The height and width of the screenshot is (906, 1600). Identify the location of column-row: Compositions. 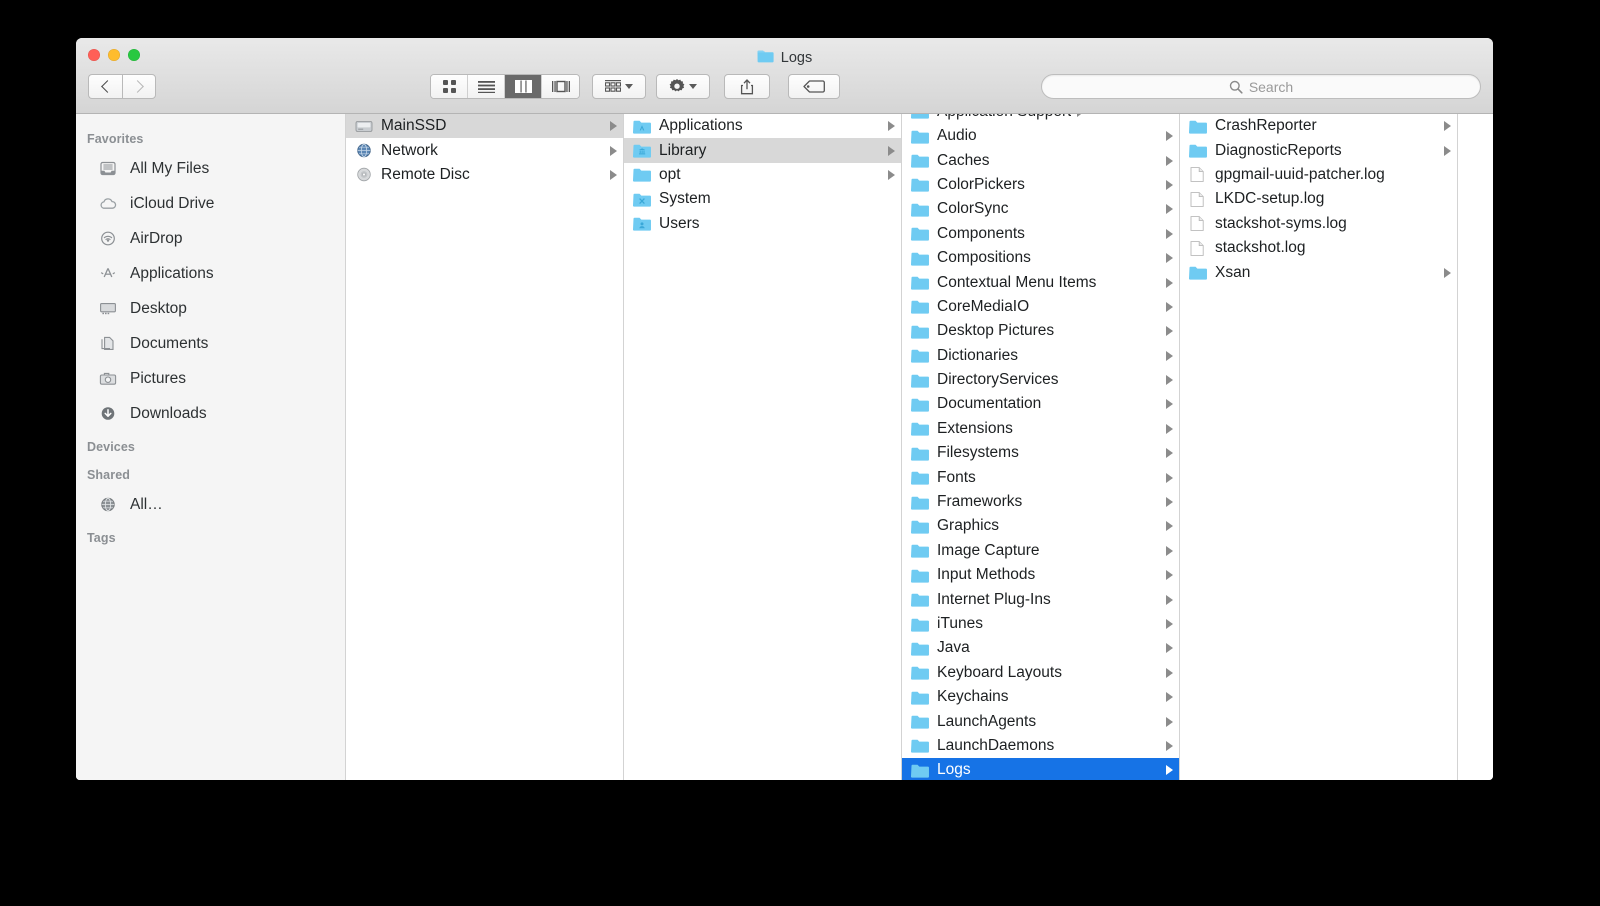
(1040, 258).